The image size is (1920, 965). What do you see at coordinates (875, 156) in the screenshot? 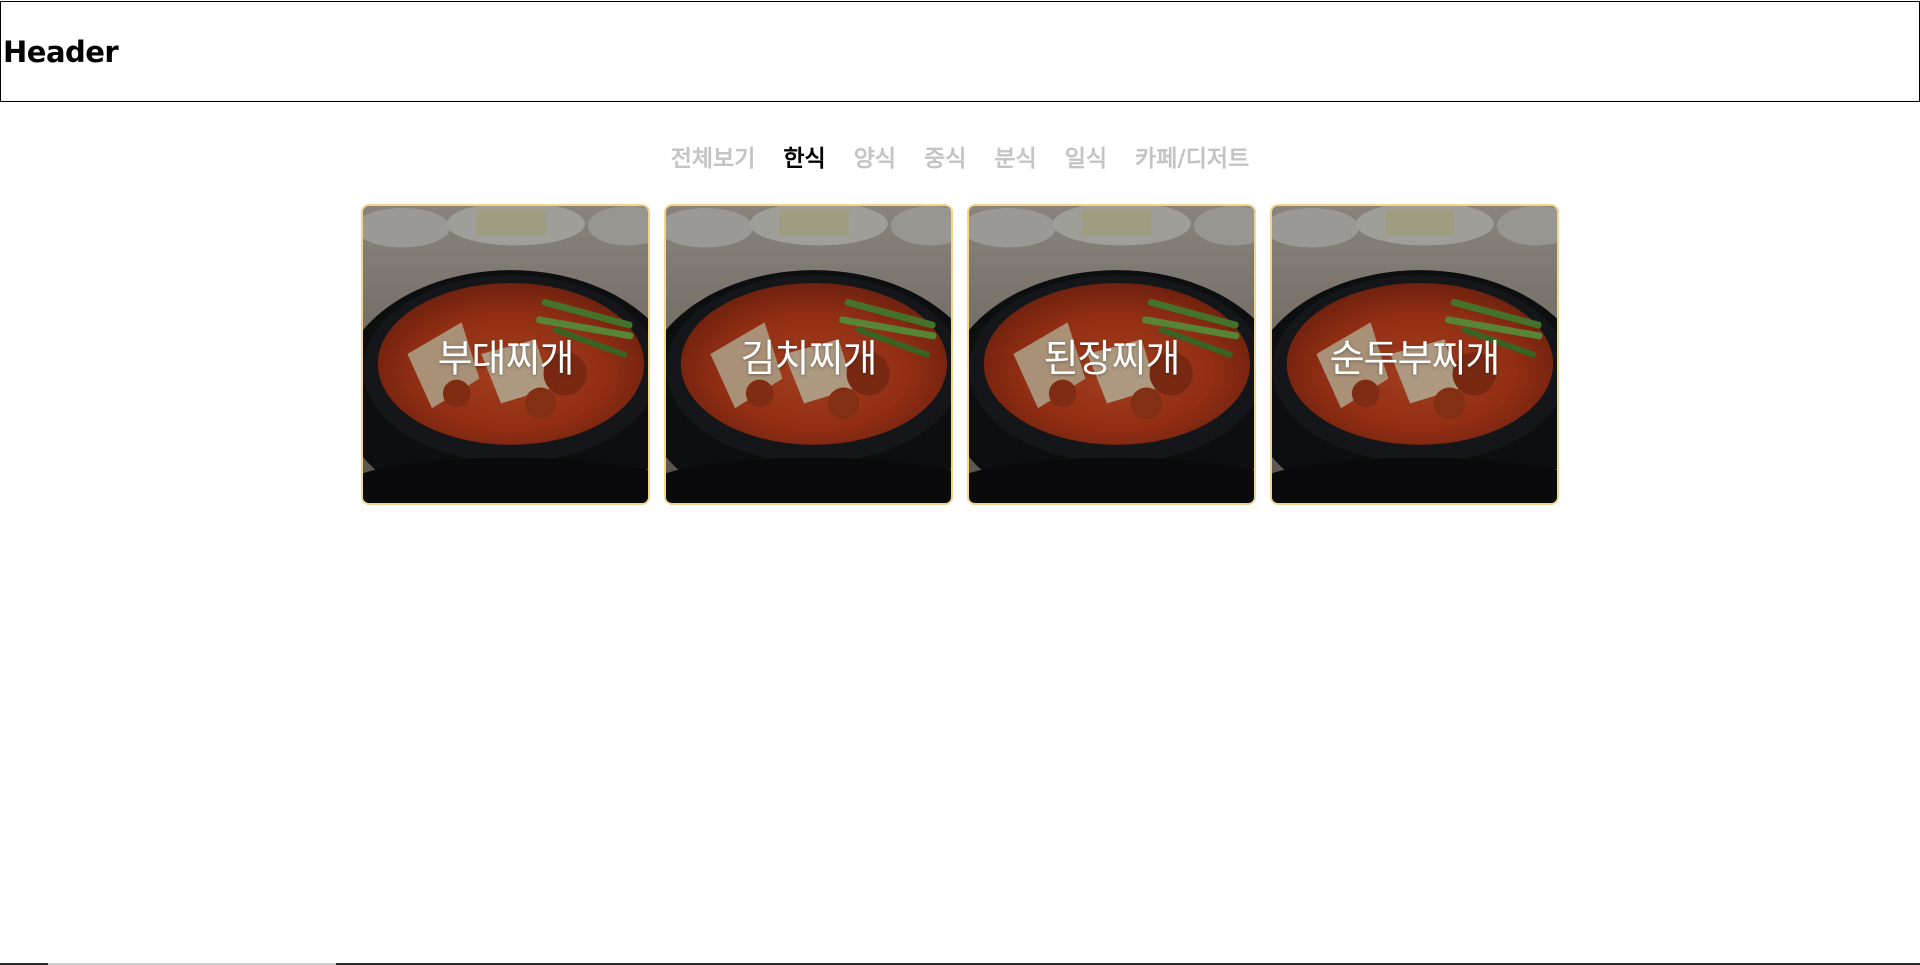
I see `tab-western: 양식` at bounding box center [875, 156].